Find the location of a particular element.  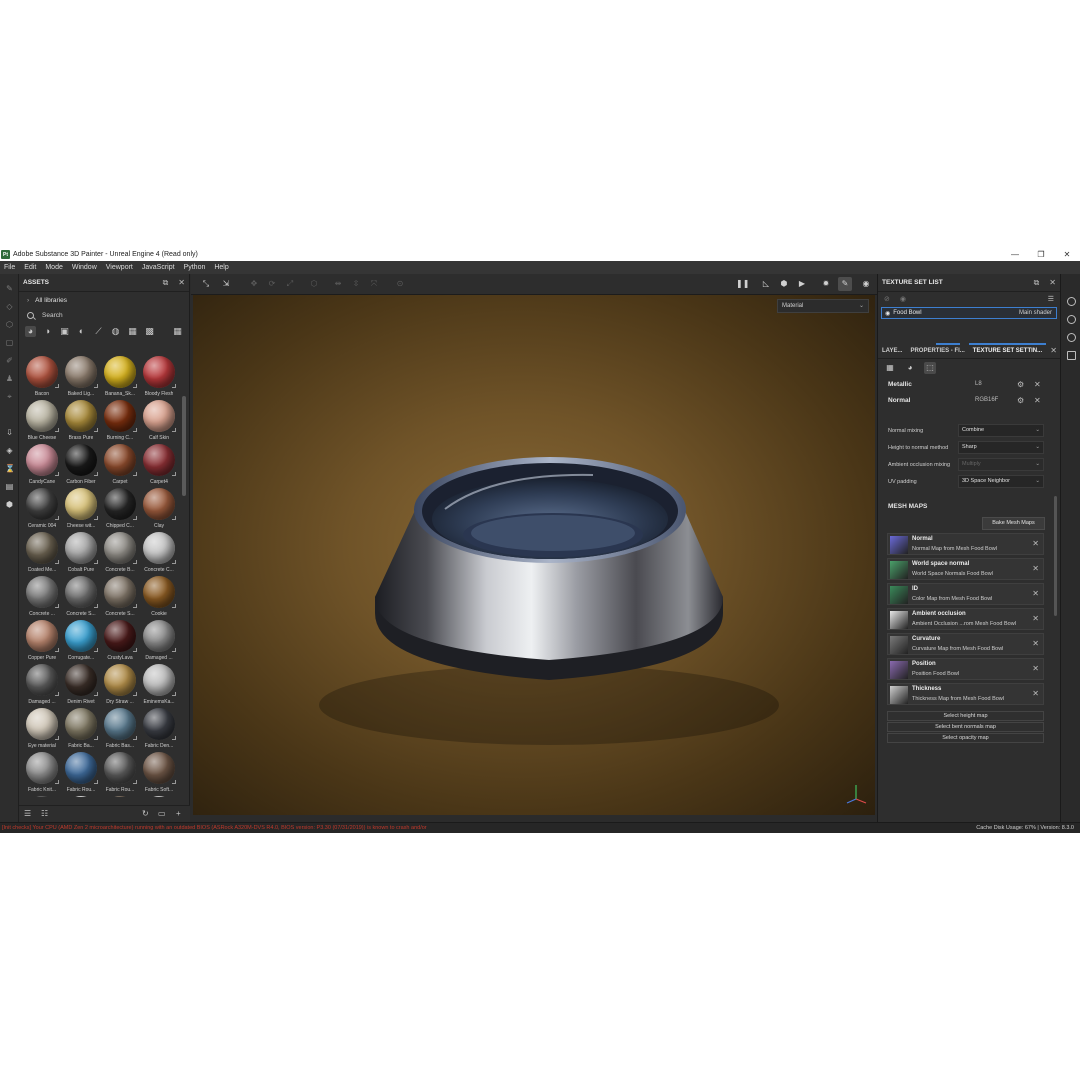

display-settings-icon is located at coordinates (1071, 319).